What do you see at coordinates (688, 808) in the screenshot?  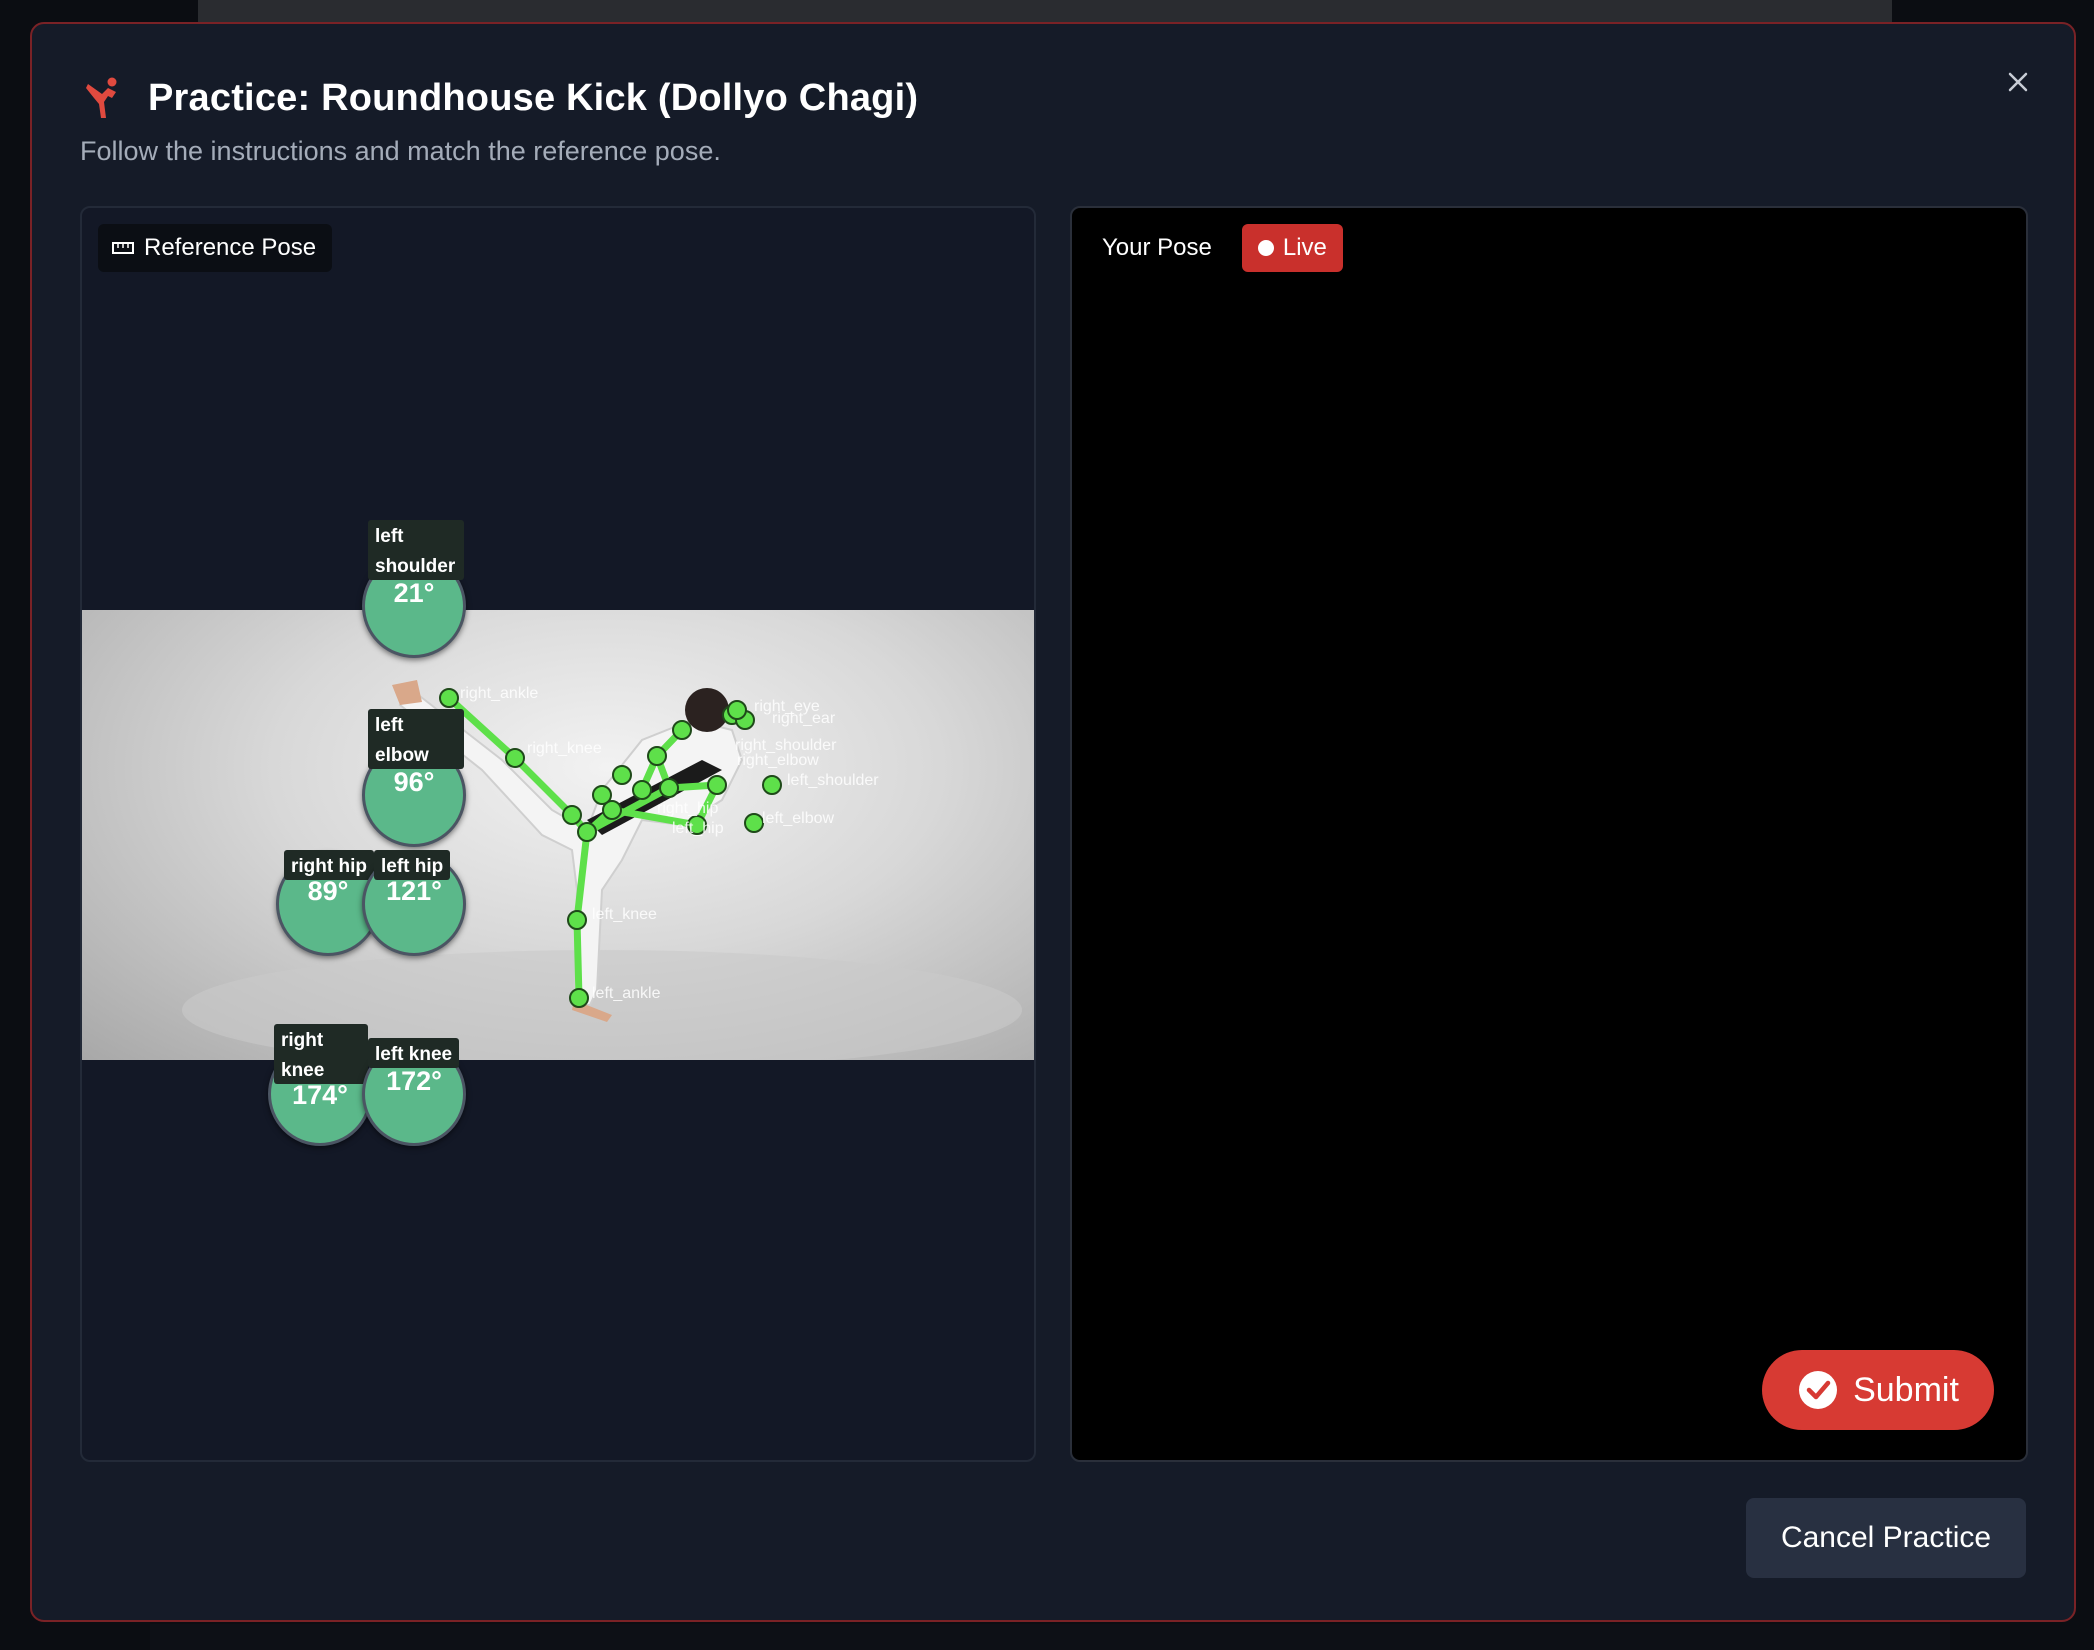 I see `keypoint-label: right_hip` at bounding box center [688, 808].